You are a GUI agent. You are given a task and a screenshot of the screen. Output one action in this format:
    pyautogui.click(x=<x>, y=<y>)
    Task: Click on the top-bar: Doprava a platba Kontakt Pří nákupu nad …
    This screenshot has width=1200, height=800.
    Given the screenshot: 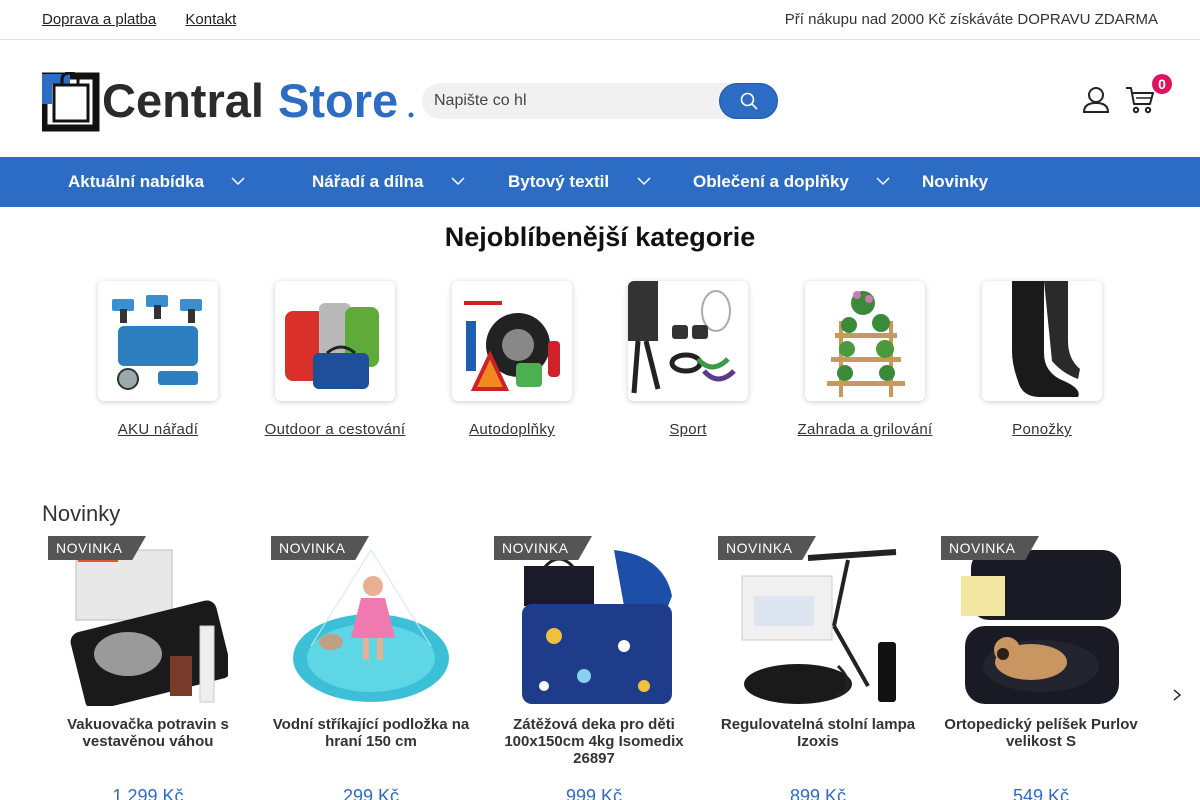 What is the action you would take?
    pyautogui.click(x=600, y=20)
    